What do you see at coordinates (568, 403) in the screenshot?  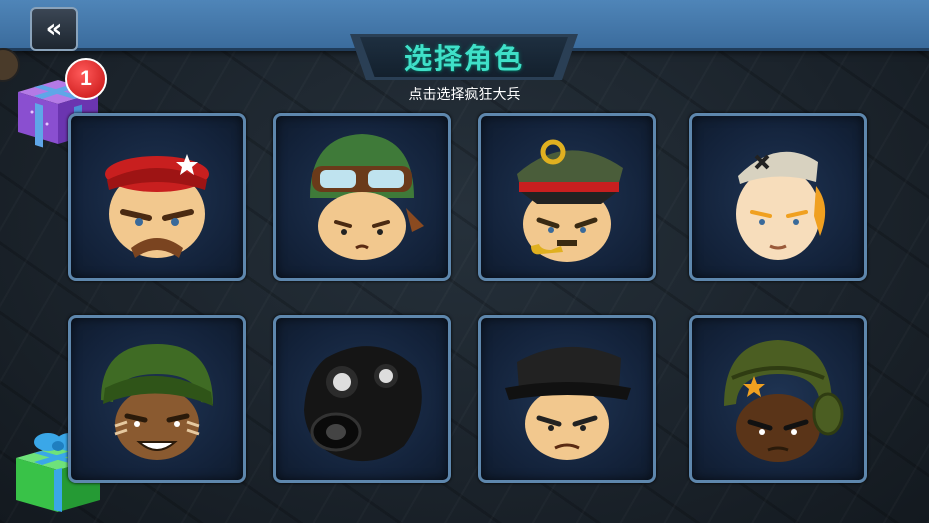 I see `black-cap-soldier-icon` at bounding box center [568, 403].